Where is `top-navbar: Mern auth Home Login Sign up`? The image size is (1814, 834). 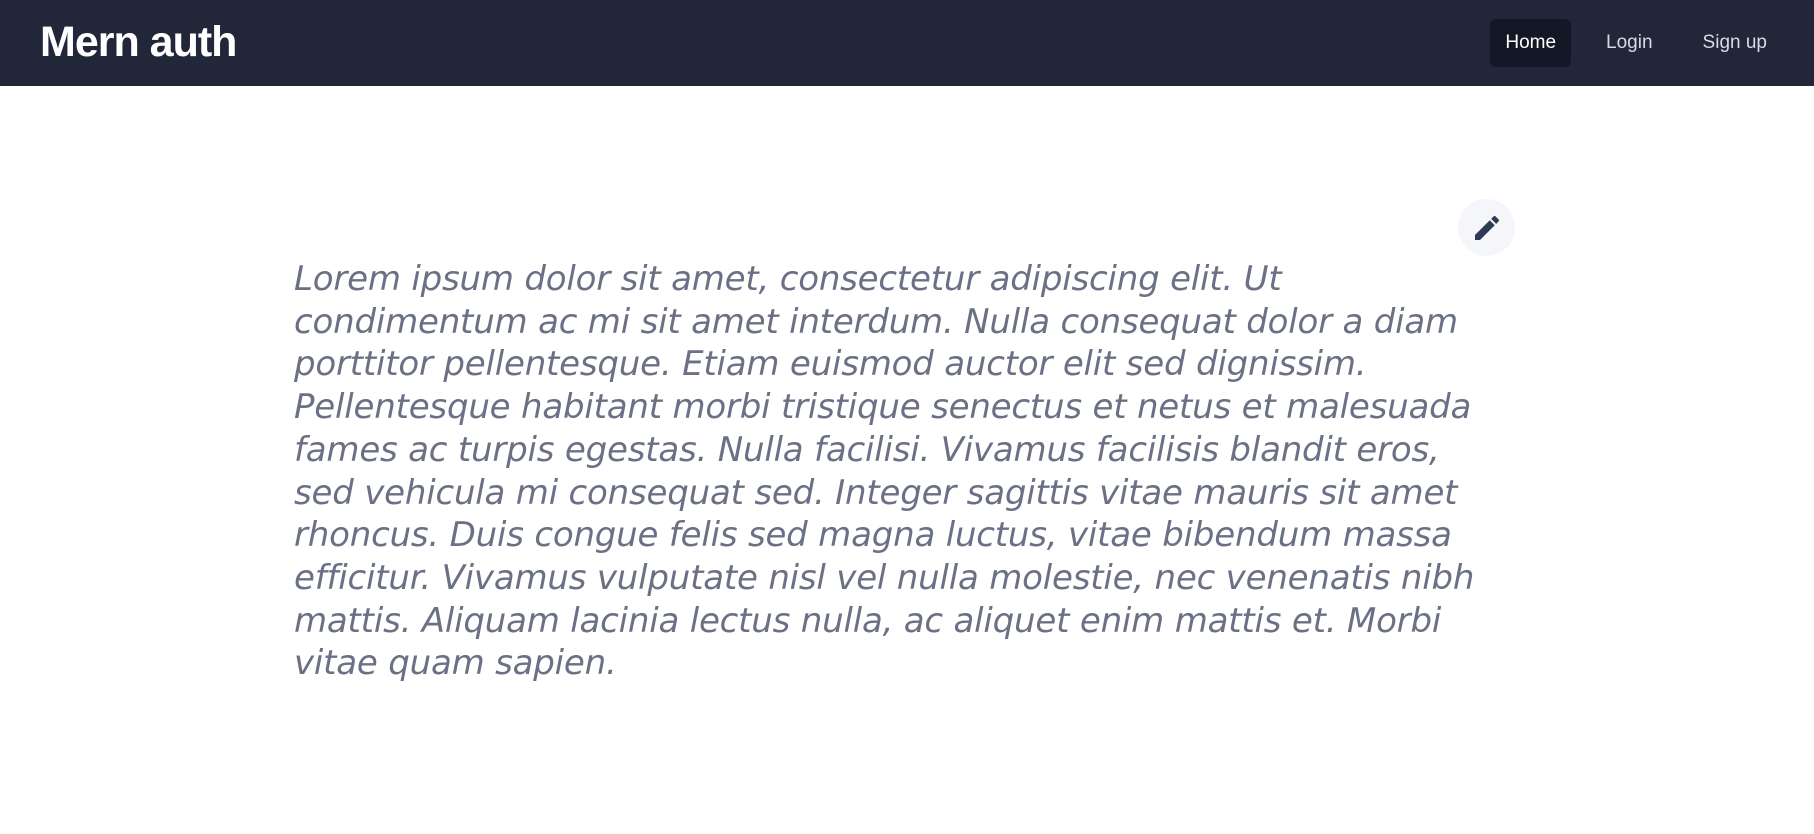
top-navbar: Mern auth Home Login Sign up is located at coordinates (907, 43).